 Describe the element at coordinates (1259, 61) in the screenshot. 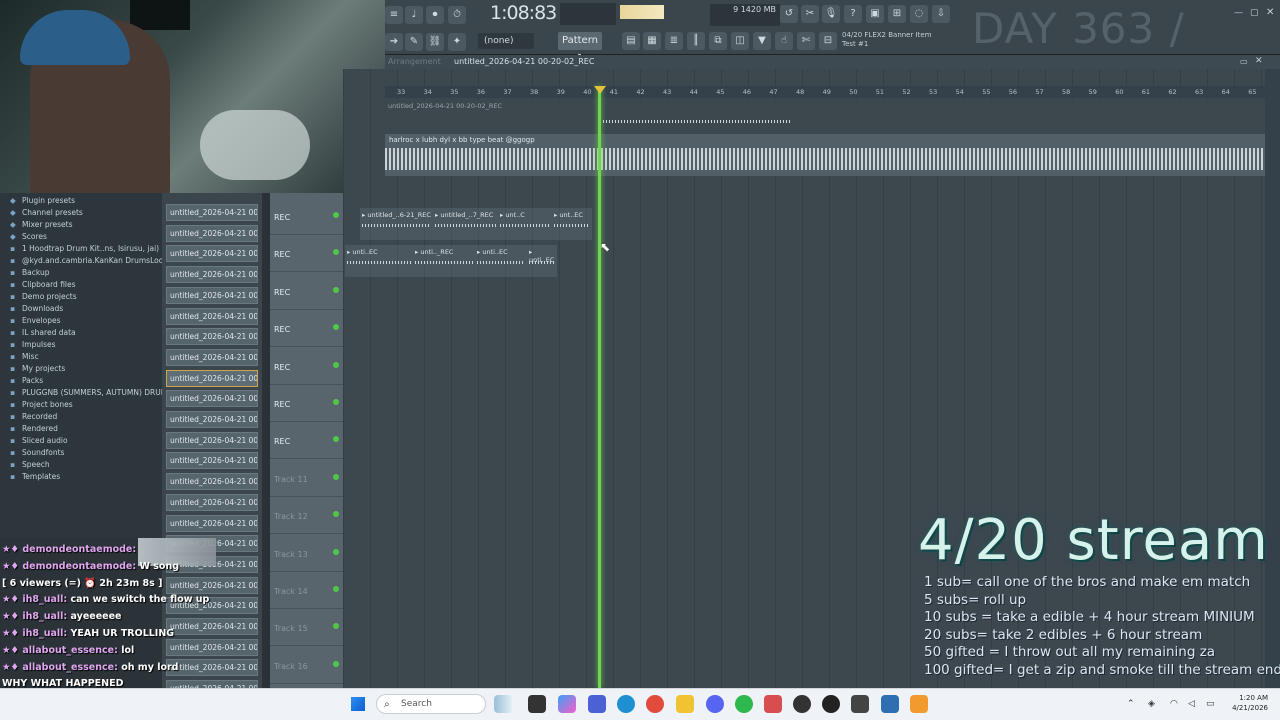

I see `playlist-close-icon: ✕` at that location.